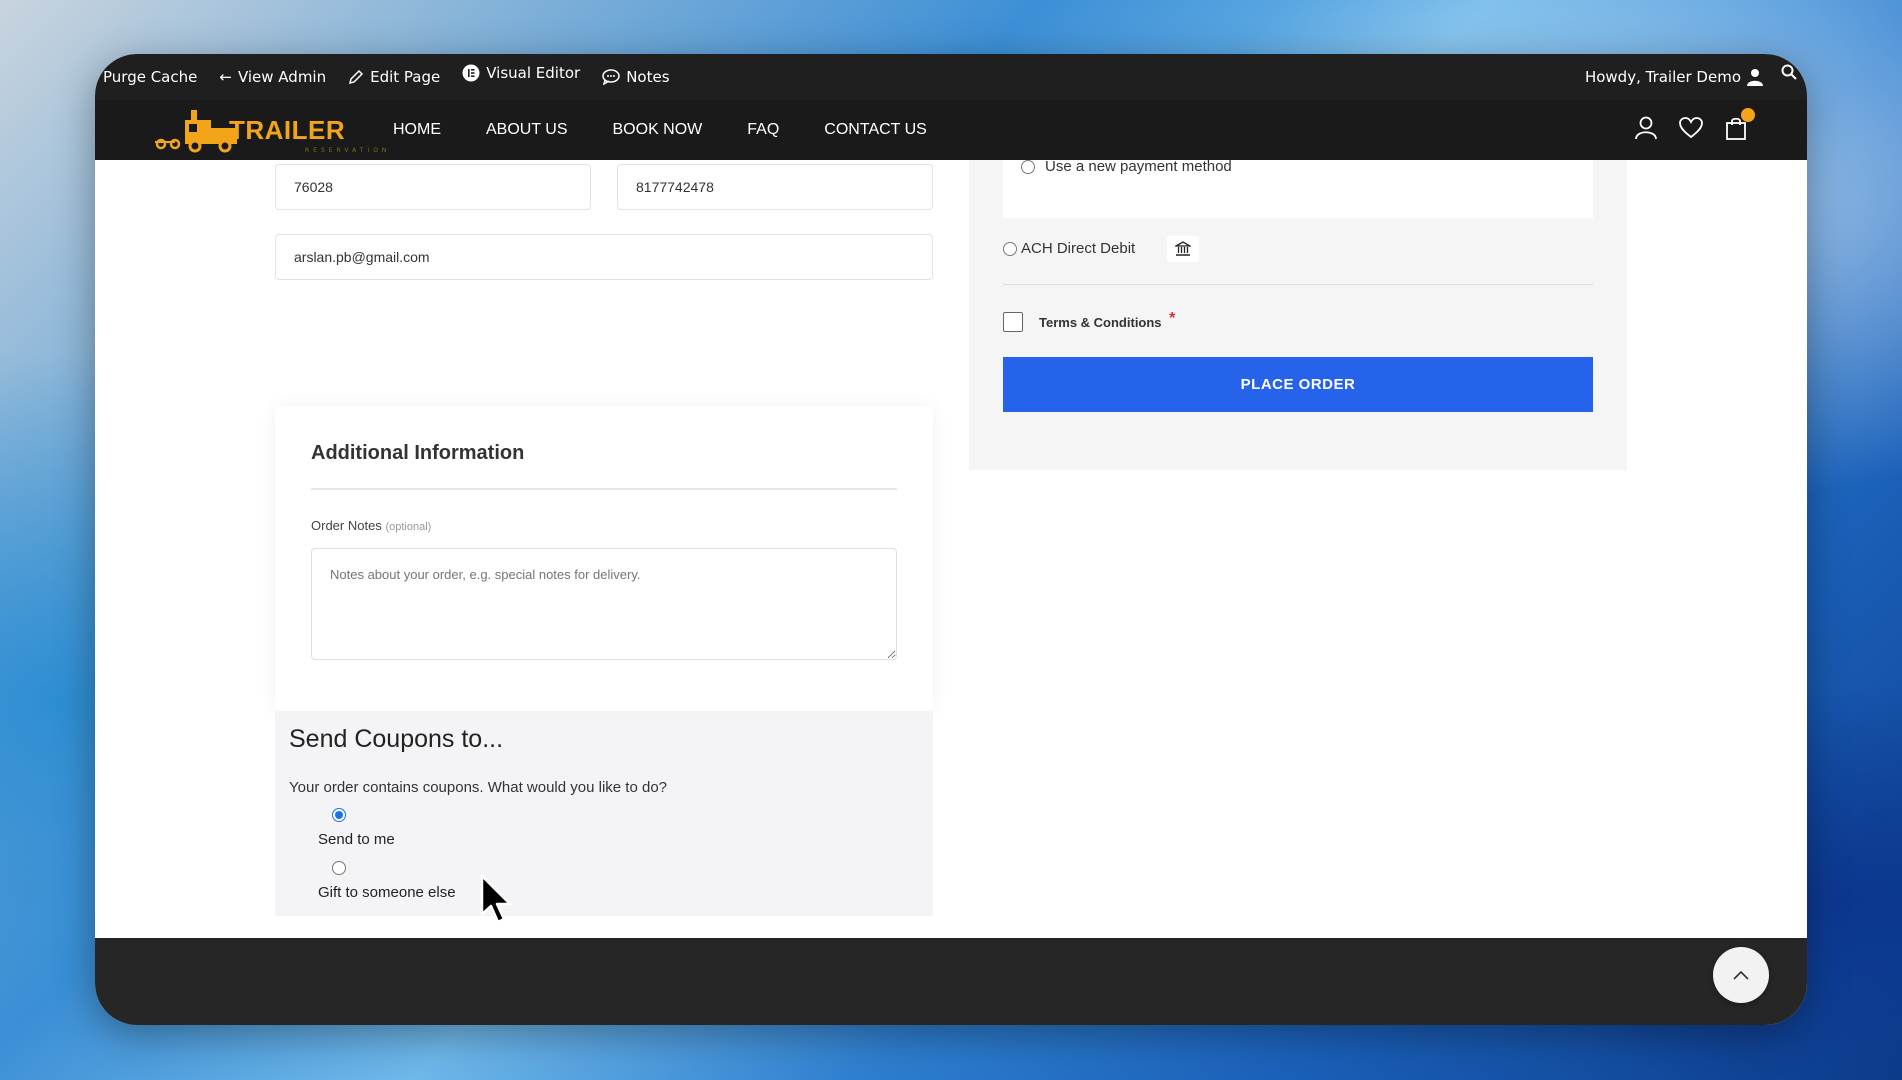  What do you see at coordinates (1298, 188) in the screenshot?
I see `saved-methods-box: Use a new payment method` at bounding box center [1298, 188].